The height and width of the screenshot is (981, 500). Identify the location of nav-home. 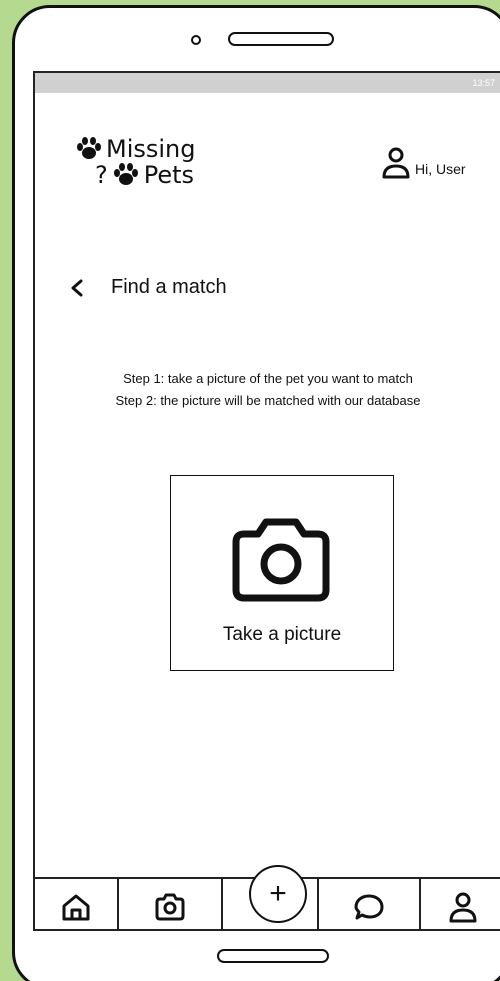
(76, 904).